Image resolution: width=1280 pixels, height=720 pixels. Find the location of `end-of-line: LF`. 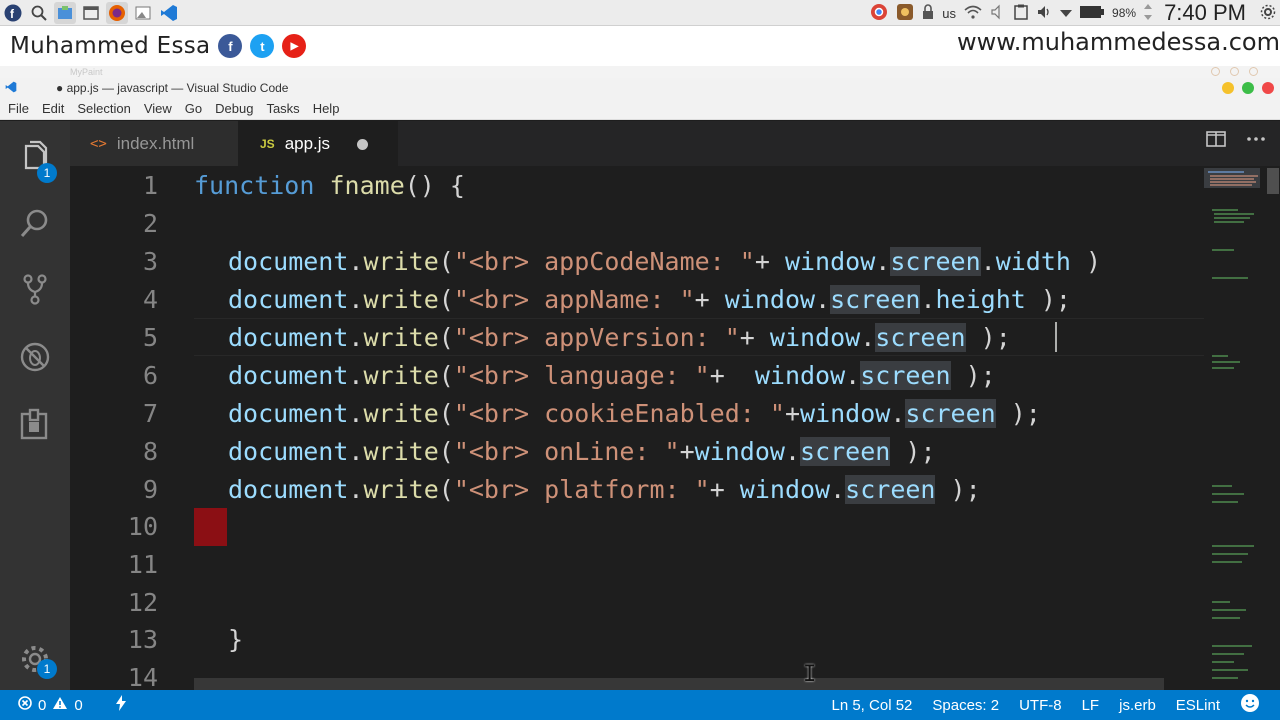

end-of-line: LF is located at coordinates (1091, 705).